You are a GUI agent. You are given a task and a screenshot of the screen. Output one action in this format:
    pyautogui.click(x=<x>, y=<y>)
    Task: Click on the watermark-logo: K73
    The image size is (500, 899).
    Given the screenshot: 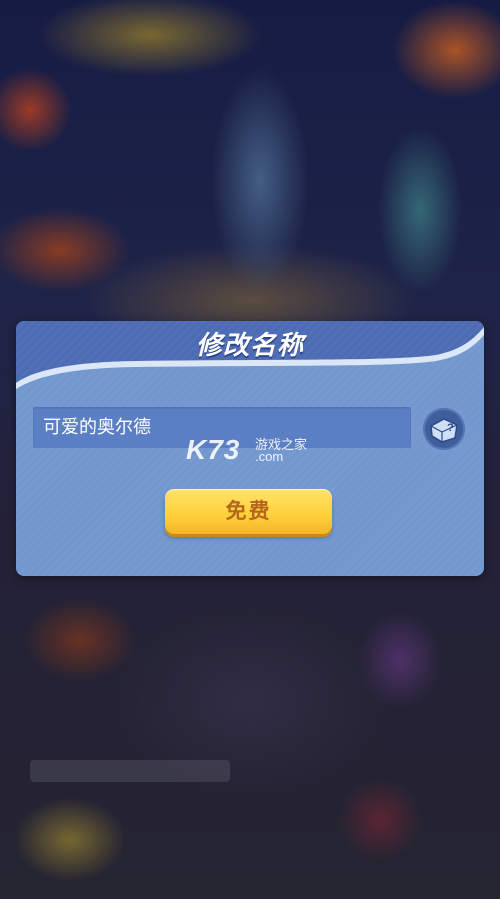 What is the action you would take?
    pyautogui.click(x=213, y=449)
    